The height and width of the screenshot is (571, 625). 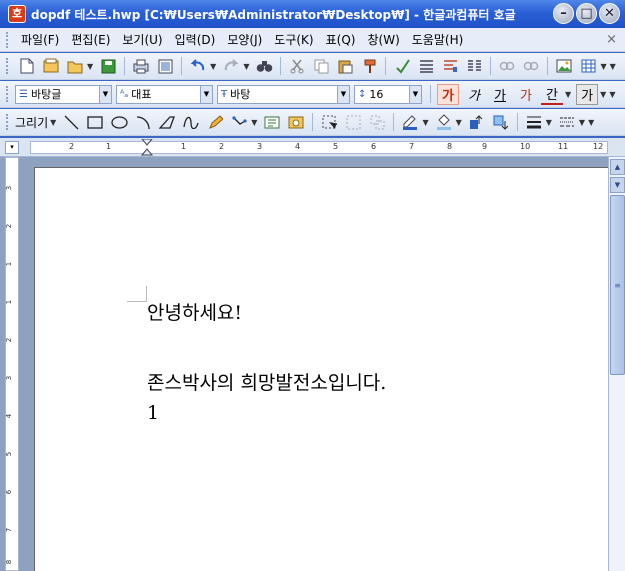 I want to click on insert-table-icon, so click(x=588, y=66).